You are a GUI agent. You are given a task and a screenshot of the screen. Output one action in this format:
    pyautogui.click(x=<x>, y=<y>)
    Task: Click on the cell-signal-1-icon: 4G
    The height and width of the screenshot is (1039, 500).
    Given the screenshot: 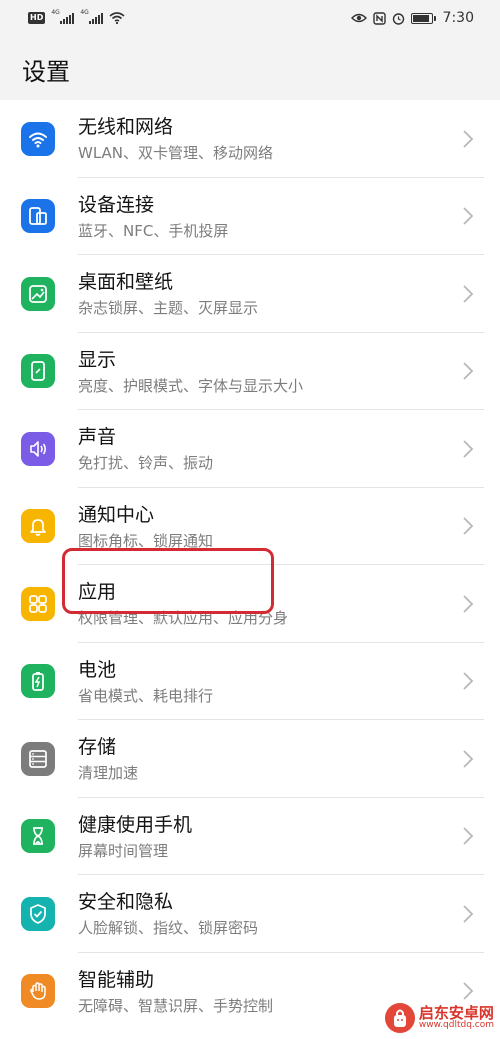 What is the action you would take?
    pyautogui.click(x=63, y=16)
    